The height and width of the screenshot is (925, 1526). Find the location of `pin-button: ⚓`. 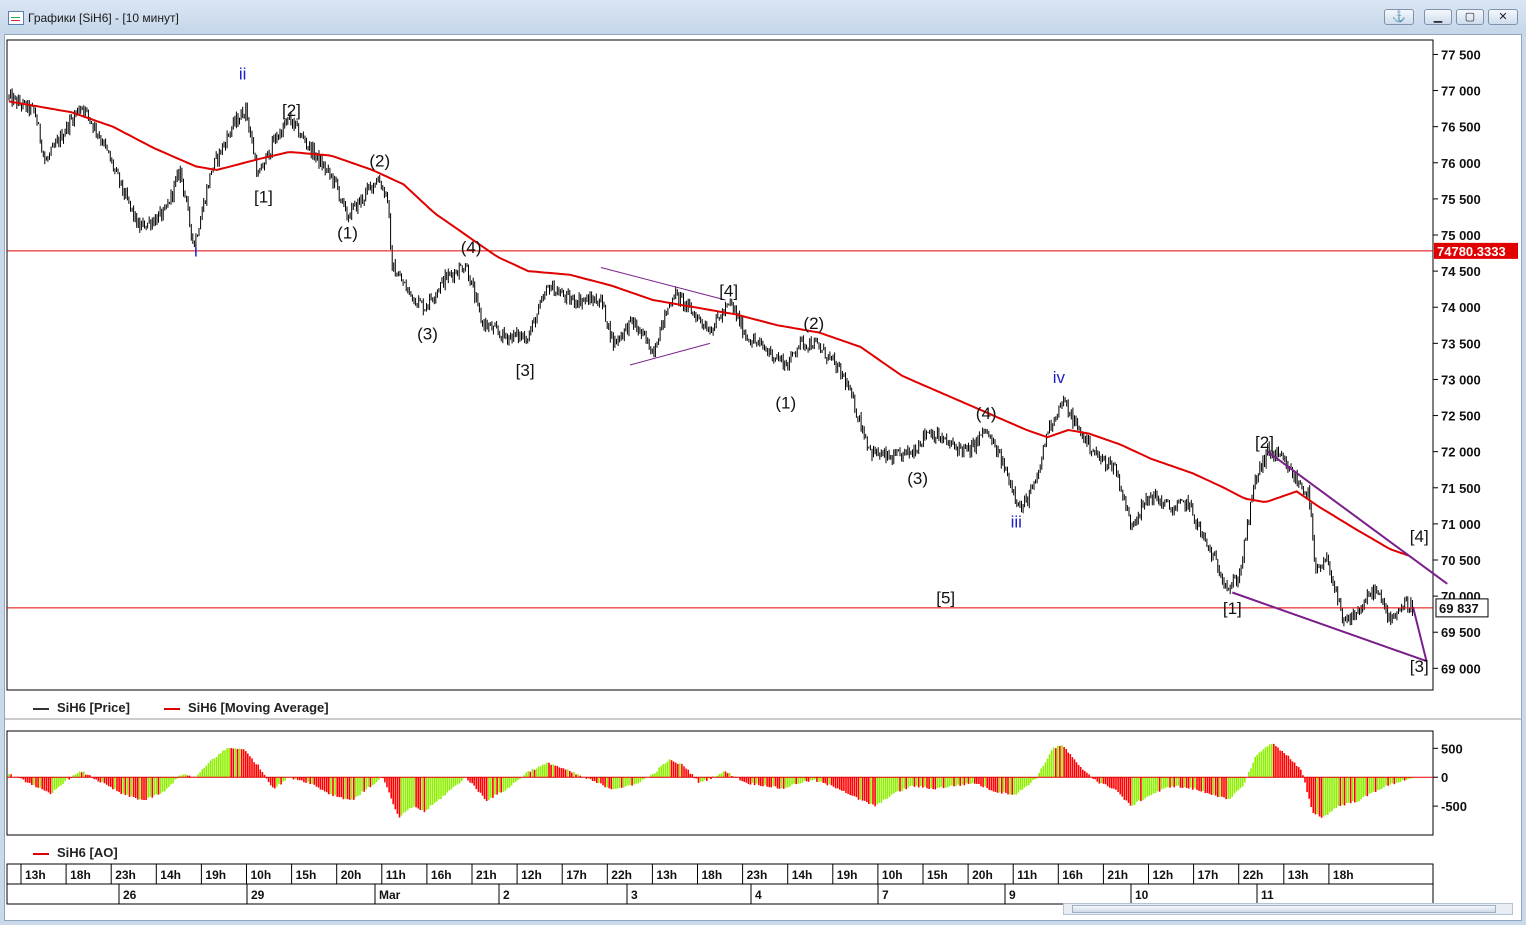

pin-button: ⚓ is located at coordinates (1399, 17).